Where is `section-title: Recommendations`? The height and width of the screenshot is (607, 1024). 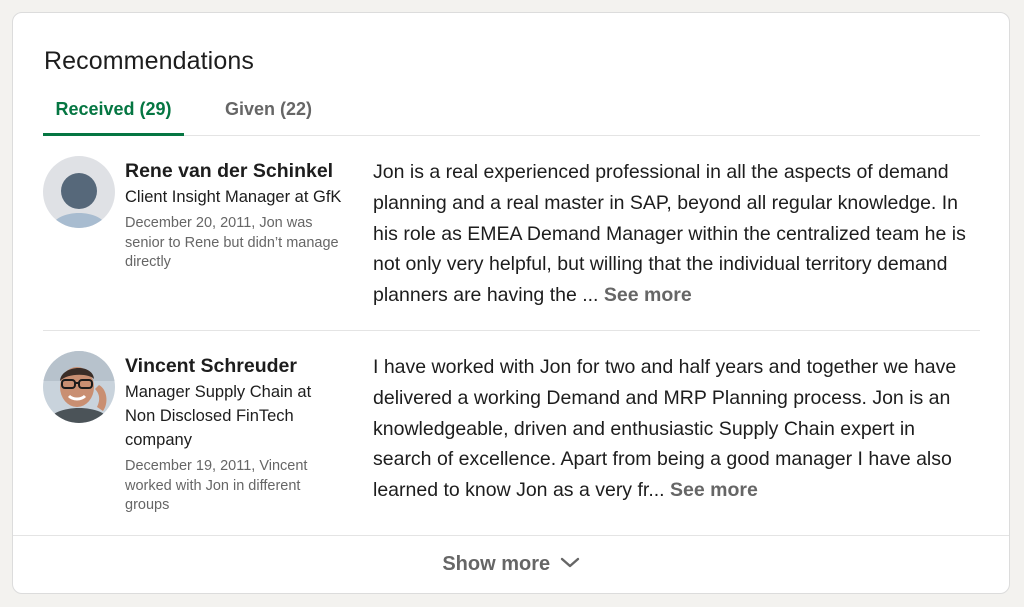 section-title: Recommendations is located at coordinates (149, 61).